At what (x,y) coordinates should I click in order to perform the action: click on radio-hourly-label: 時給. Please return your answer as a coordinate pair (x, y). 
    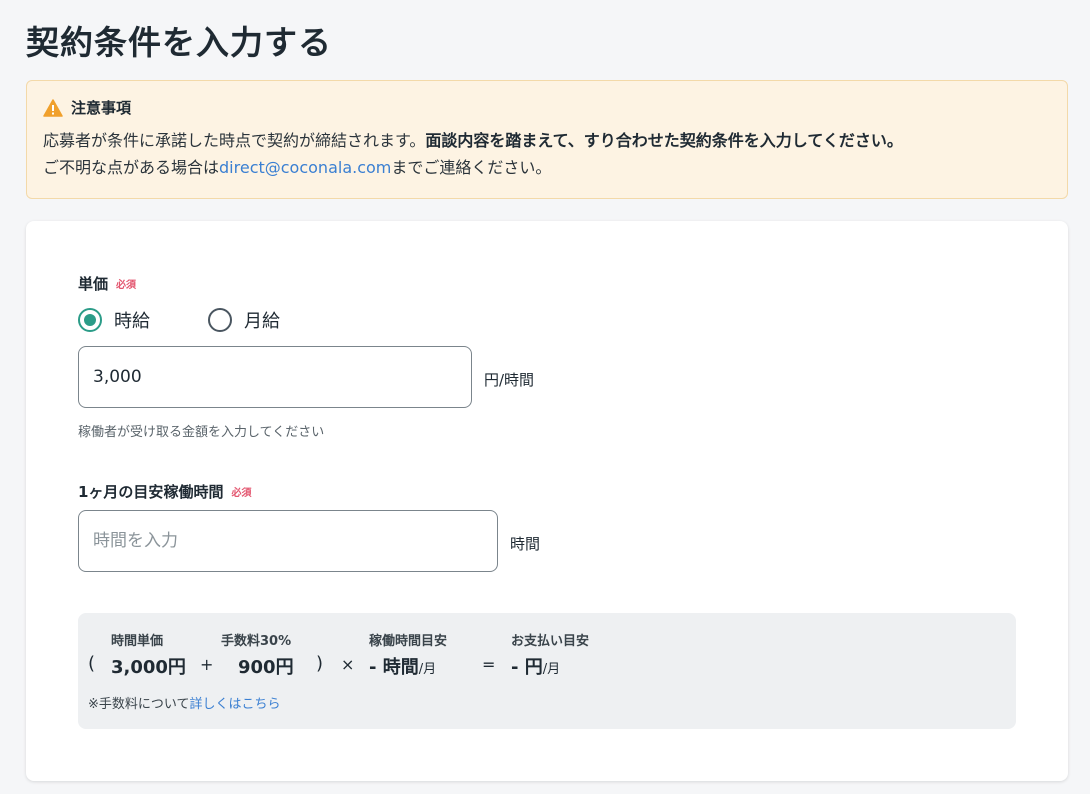
    Looking at the image, I should click on (132, 320).